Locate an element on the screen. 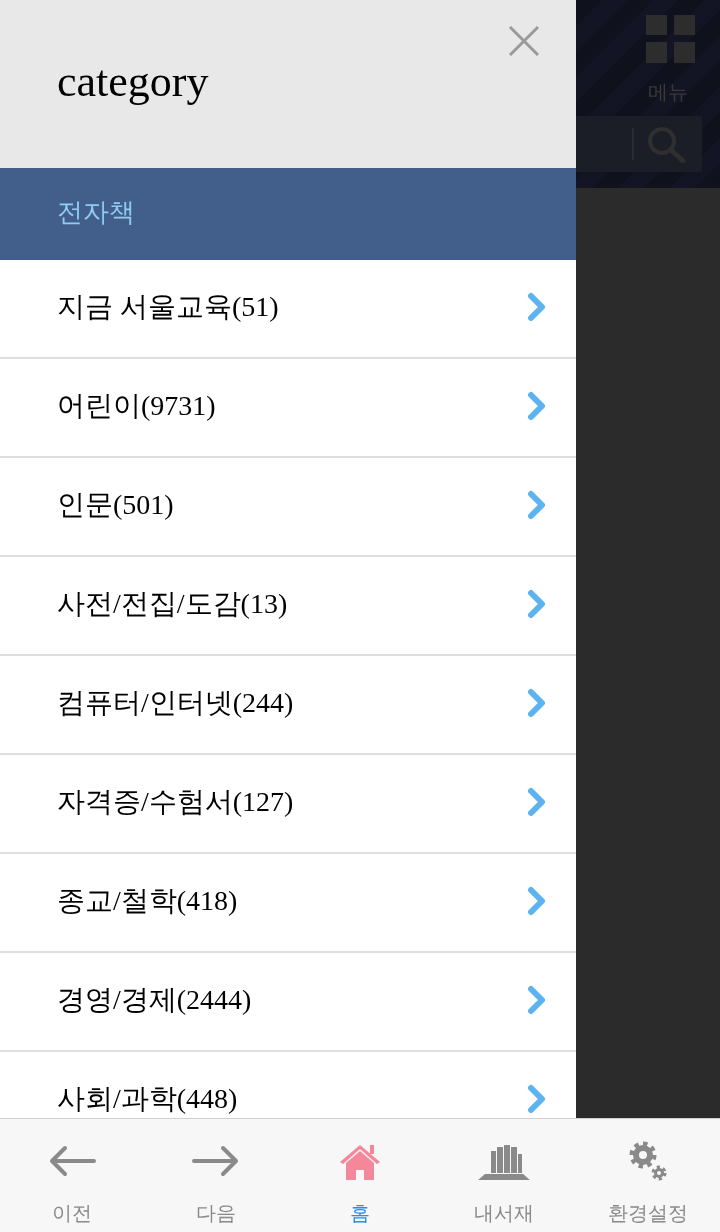 Image resolution: width=720 pixels, height=1232 pixels. drawer-title: category is located at coordinates (133, 82).